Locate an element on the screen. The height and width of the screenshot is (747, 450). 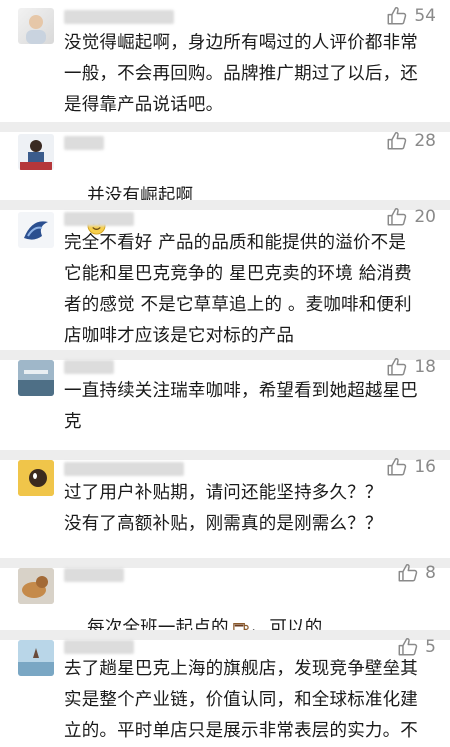
like-count: 20 is located at coordinates (425, 217).